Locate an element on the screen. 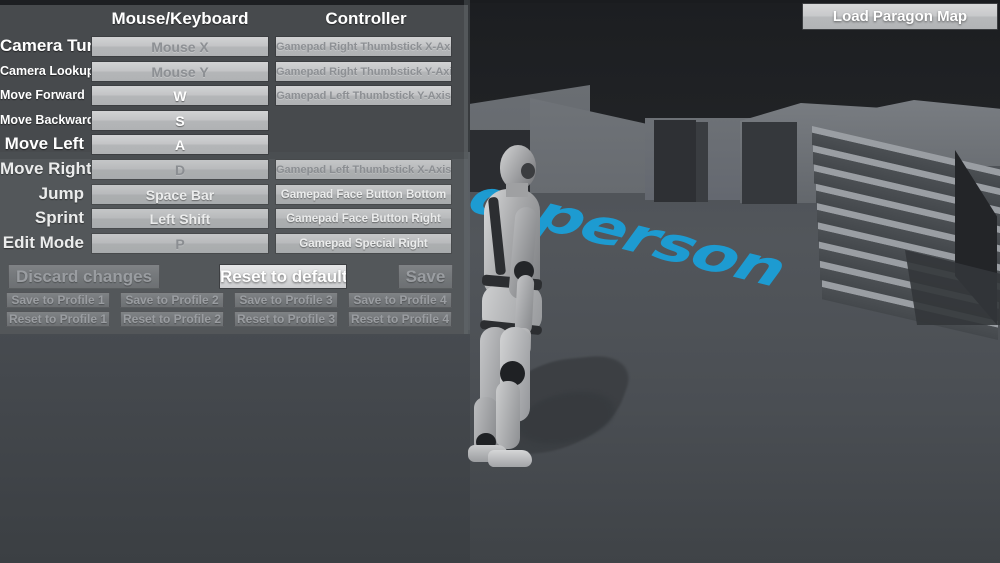  header-controller: Controller is located at coordinates (366, 18).